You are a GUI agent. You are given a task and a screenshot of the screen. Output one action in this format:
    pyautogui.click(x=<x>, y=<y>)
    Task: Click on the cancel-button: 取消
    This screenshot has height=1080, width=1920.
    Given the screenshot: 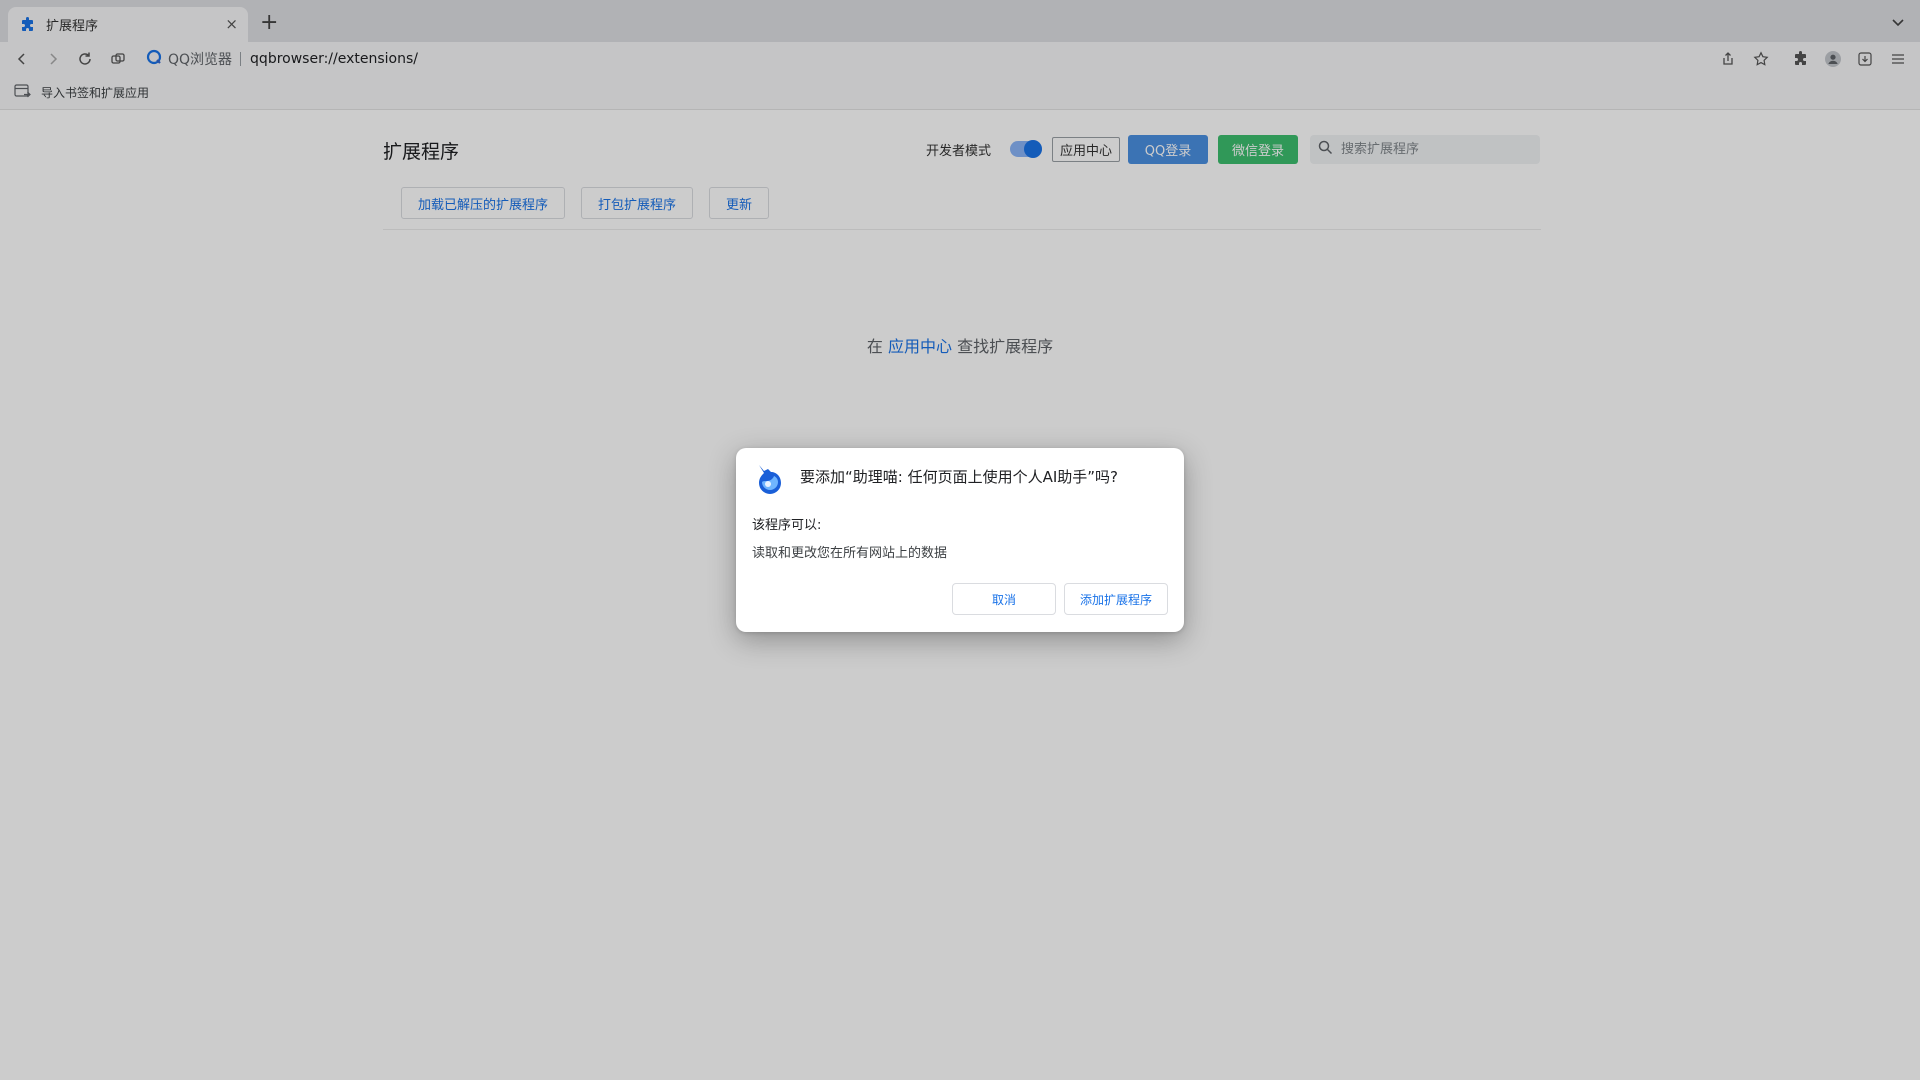 What is the action you would take?
    pyautogui.click(x=1004, y=599)
    